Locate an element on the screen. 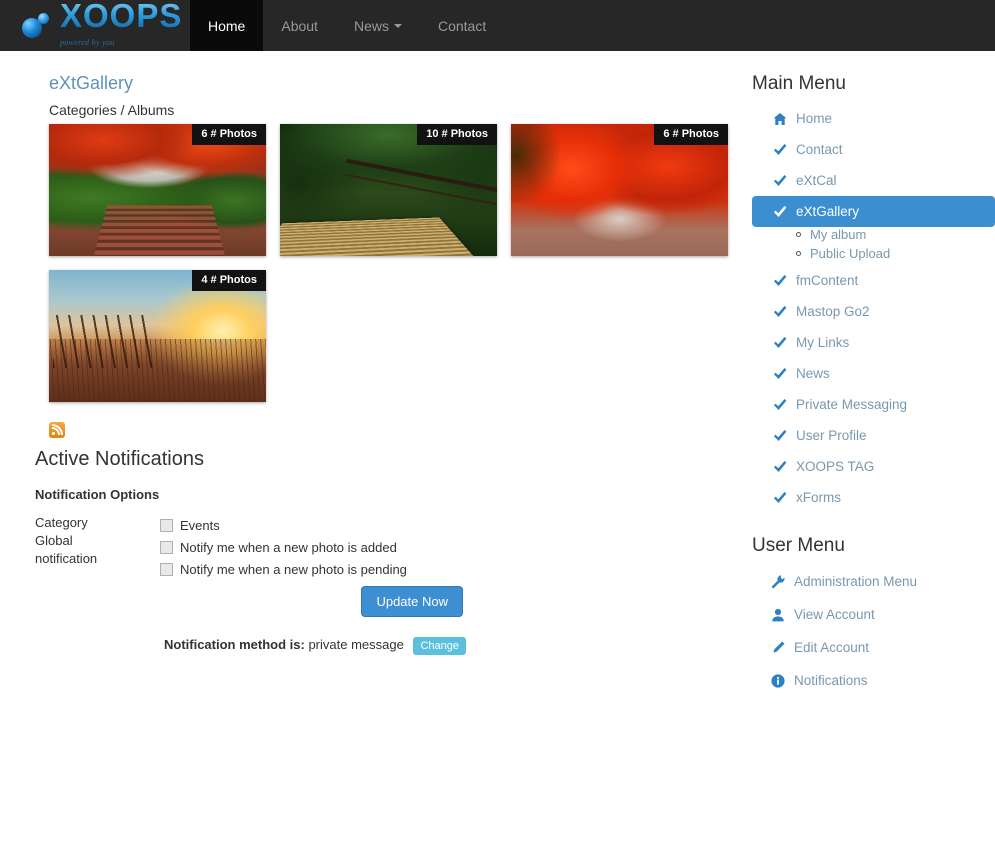  checkbox-events is located at coordinates (166, 525).